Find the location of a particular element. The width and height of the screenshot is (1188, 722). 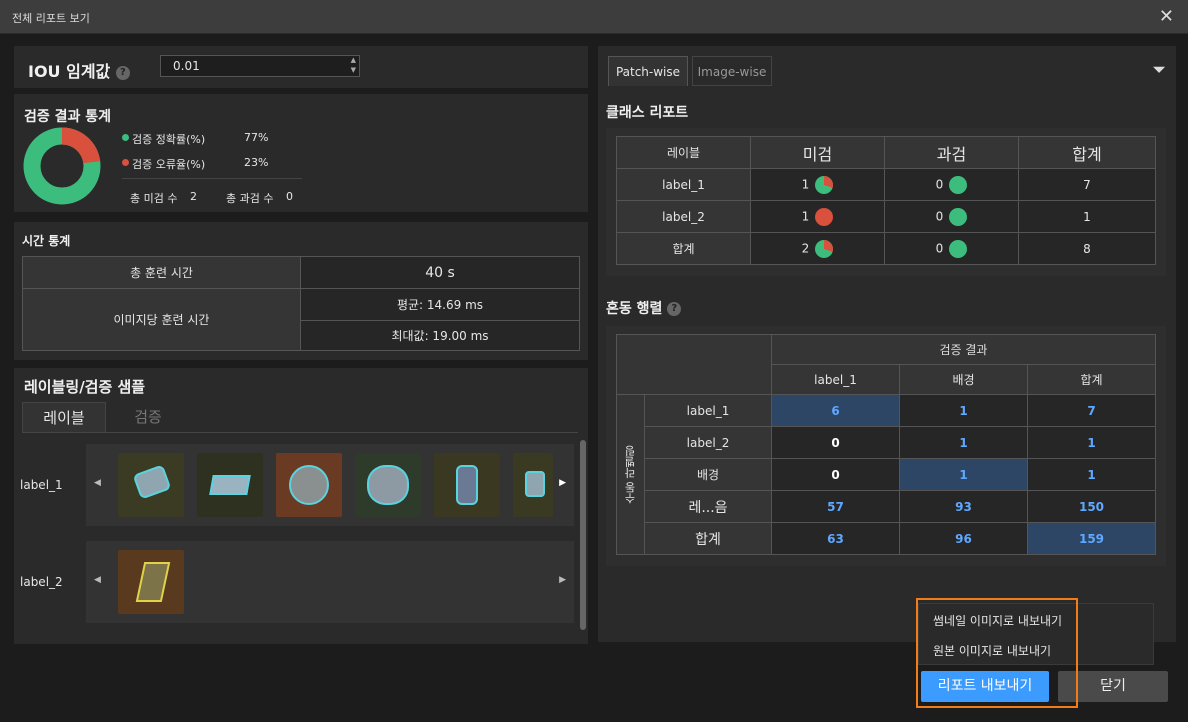

col-header-total: 합계 is located at coordinates (1087, 152).